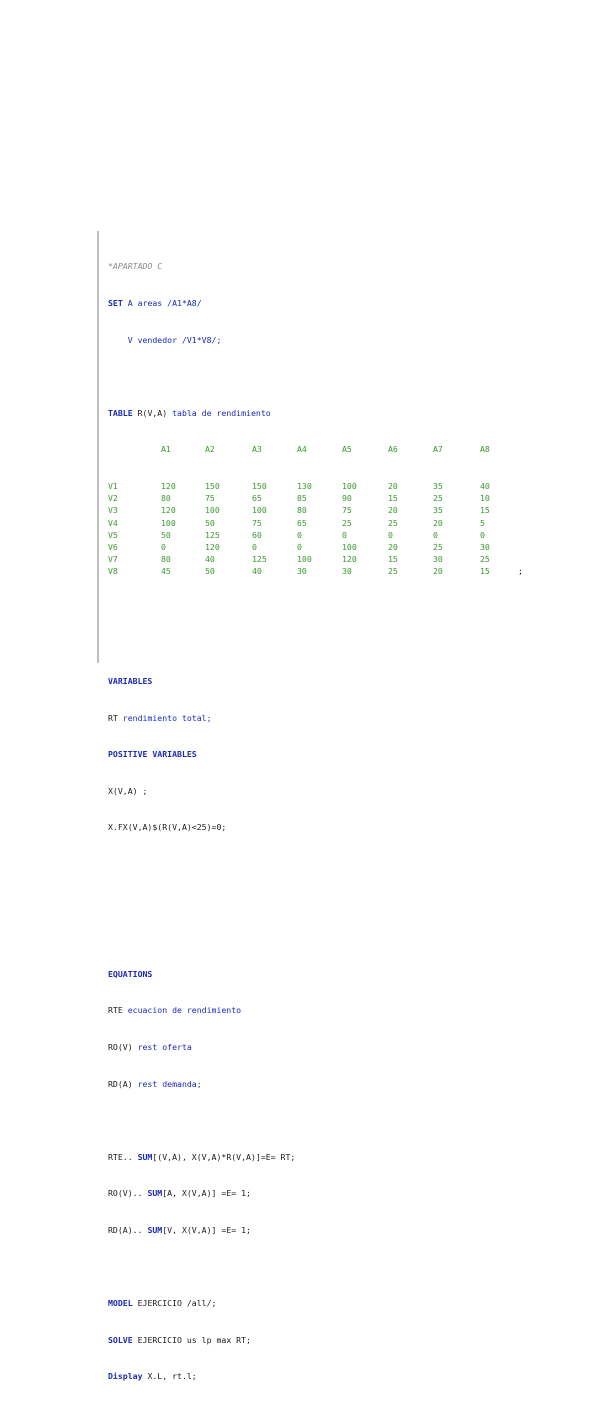  What do you see at coordinates (113, 485) in the screenshot?
I see `table-row-label: V1` at bounding box center [113, 485].